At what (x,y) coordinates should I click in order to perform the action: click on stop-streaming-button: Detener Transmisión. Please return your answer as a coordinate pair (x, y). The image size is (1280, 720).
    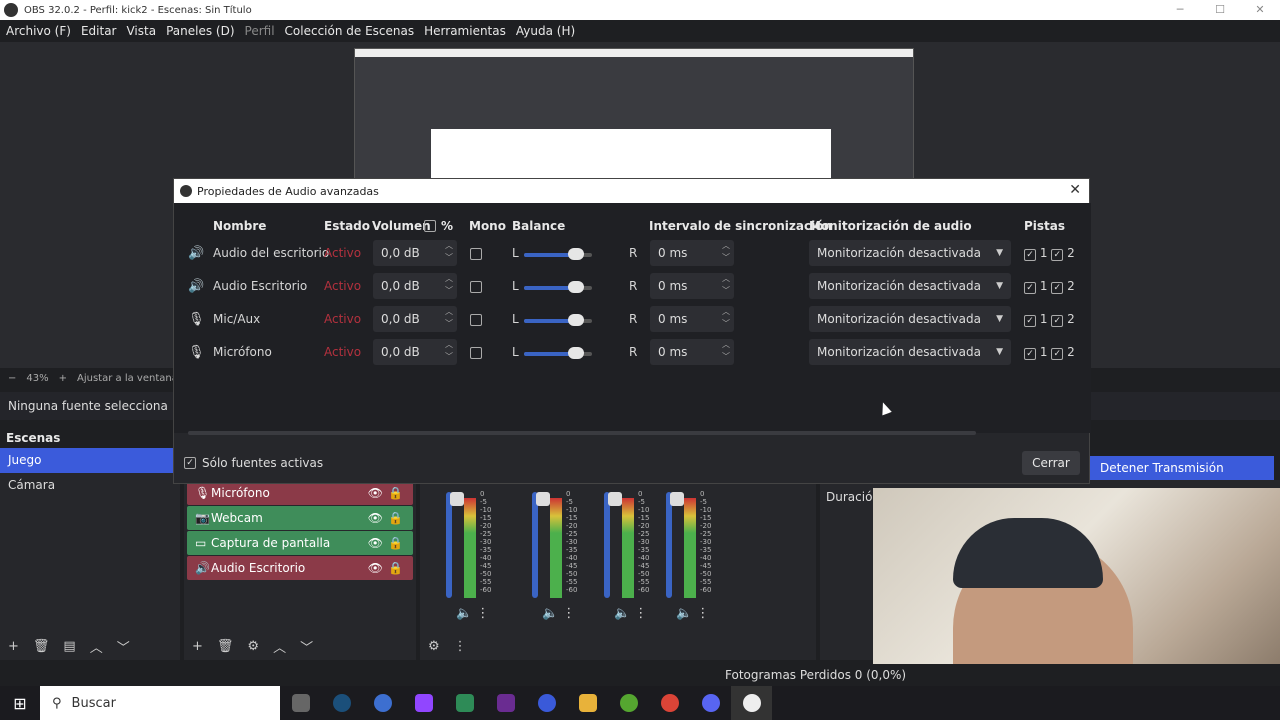
    Looking at the image, I should click on (1182, 468).